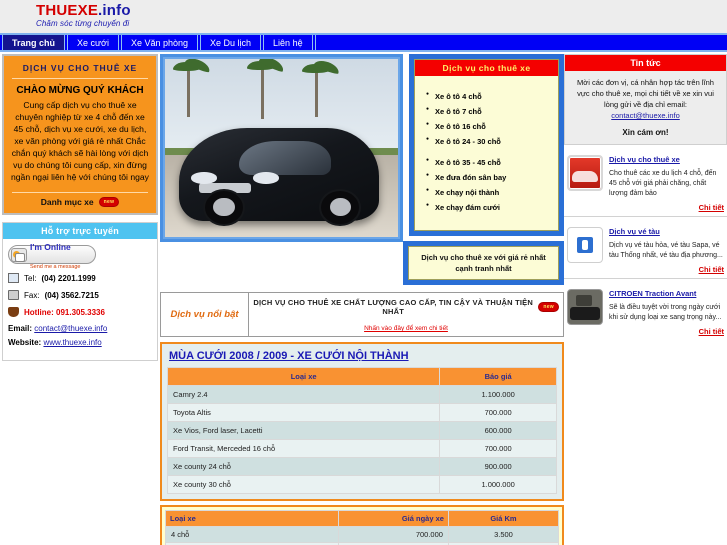 The width and height of the screenshot is (727, 545). I want to click on table-header-row: Loại xe Giá ngày xe Giá Km, so click(362, 518).